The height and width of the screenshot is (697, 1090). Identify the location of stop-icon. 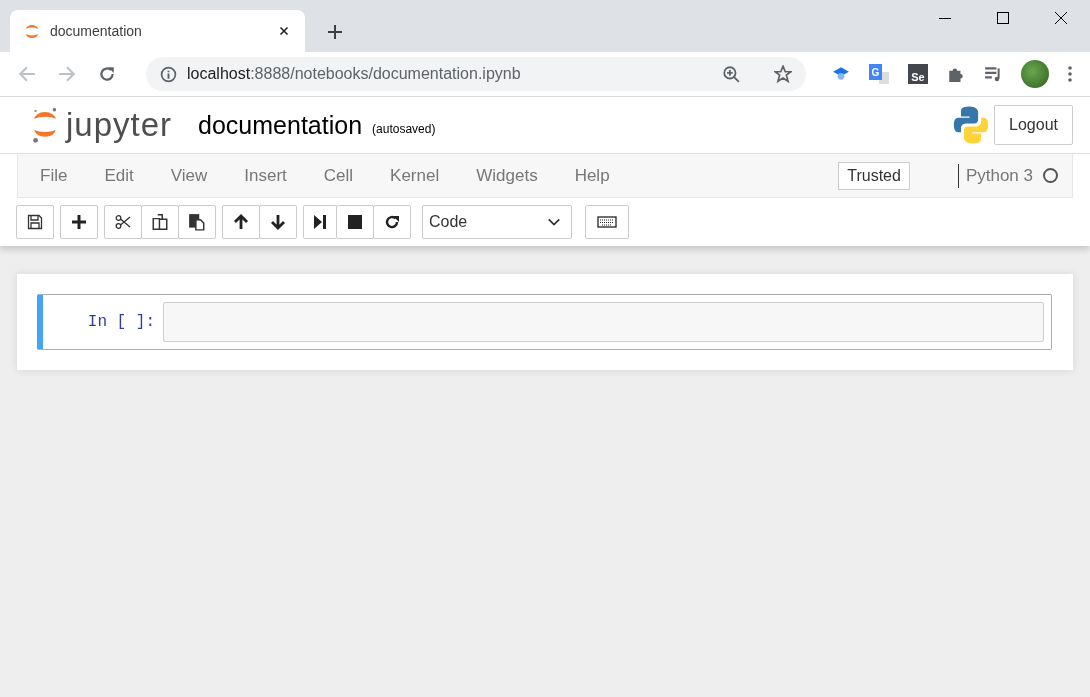
(355, 222).